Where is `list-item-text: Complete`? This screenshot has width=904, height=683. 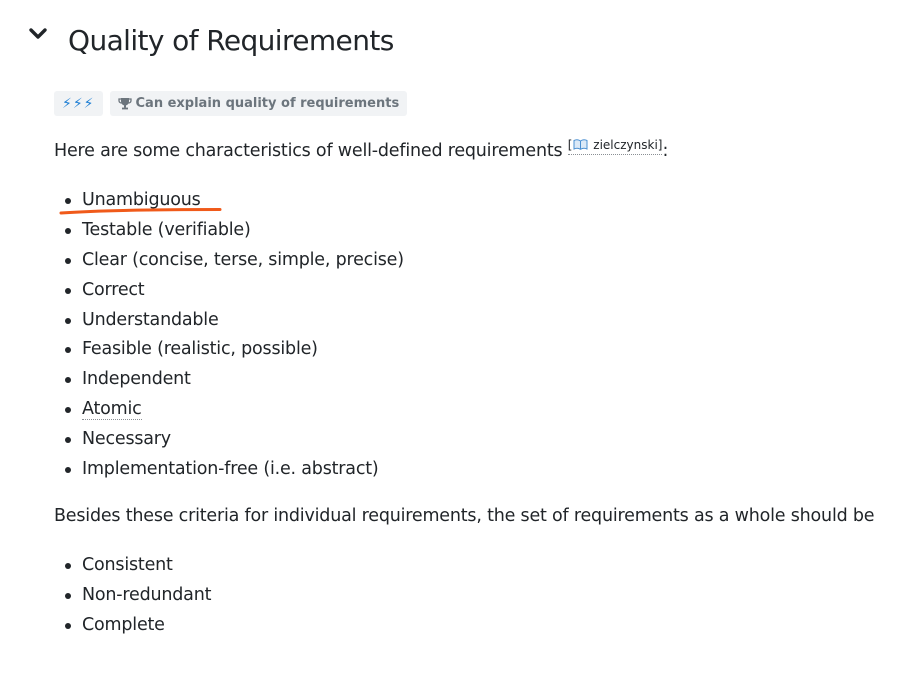 list-item-text: Complete is located at coordinates (123, 624).